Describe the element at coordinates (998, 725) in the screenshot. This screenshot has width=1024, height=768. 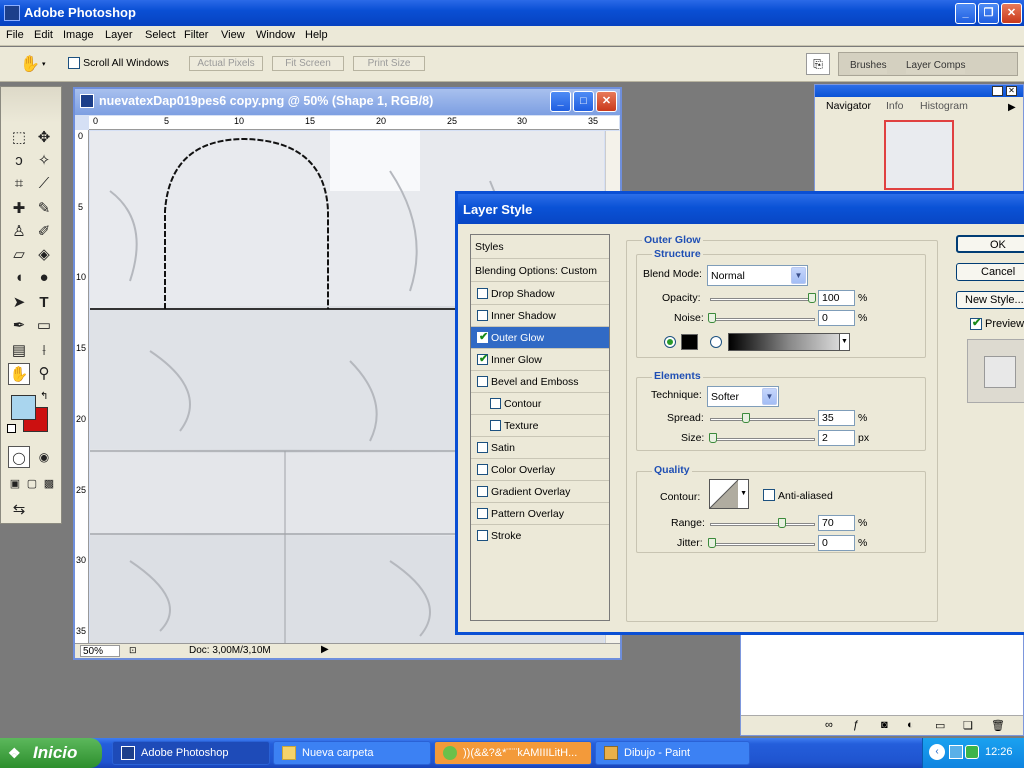
I see `delete-layer-icon: 🗑` at that location.